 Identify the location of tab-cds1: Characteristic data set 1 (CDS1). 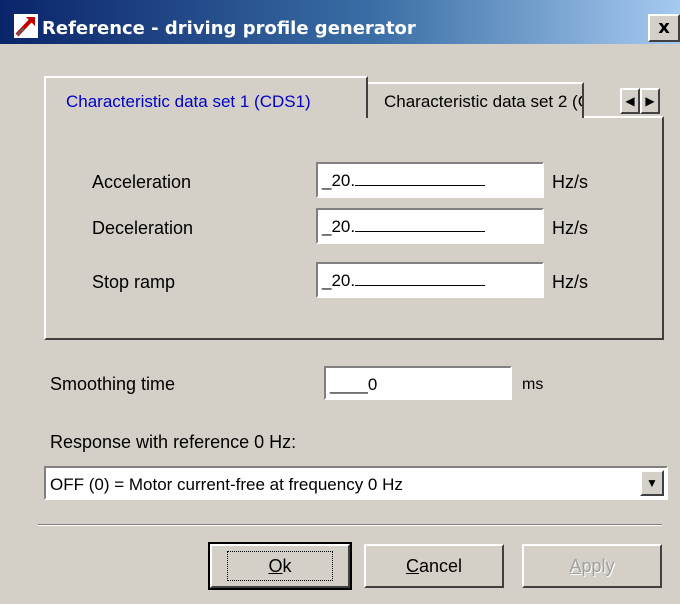
(206, 97).